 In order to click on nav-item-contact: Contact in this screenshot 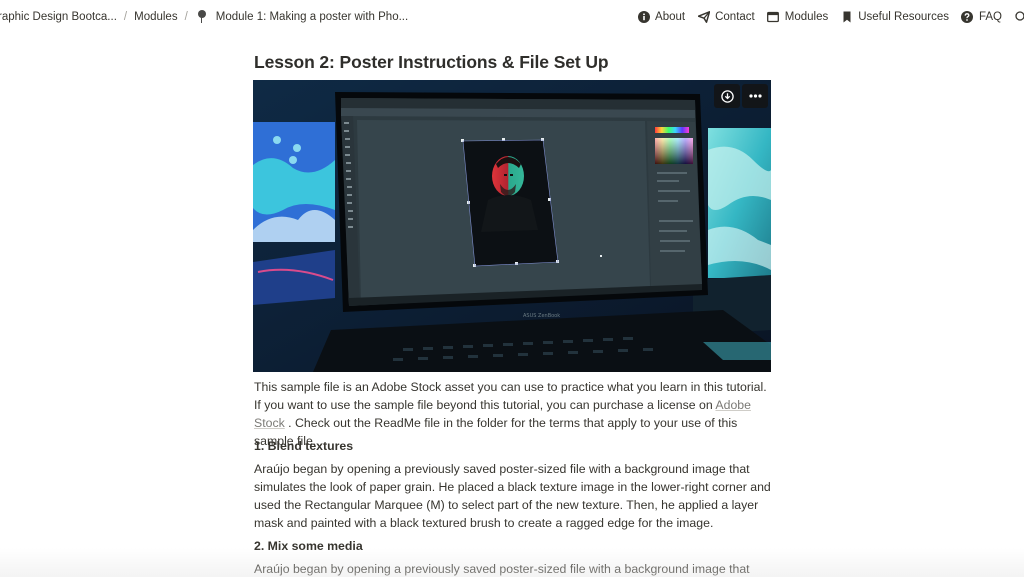, I will do `click(726, 16)`.